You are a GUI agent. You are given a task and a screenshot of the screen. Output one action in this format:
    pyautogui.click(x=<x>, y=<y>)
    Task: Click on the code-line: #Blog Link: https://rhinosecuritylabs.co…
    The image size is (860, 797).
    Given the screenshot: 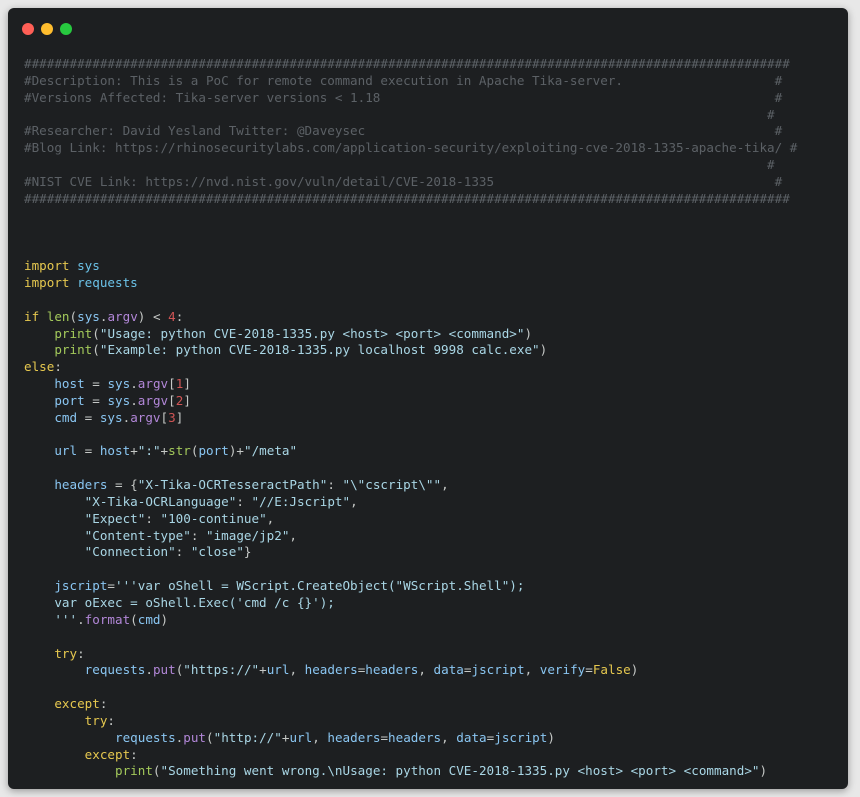 What is the action you would take?
    pyautogui.click(x=431, y=148)
    